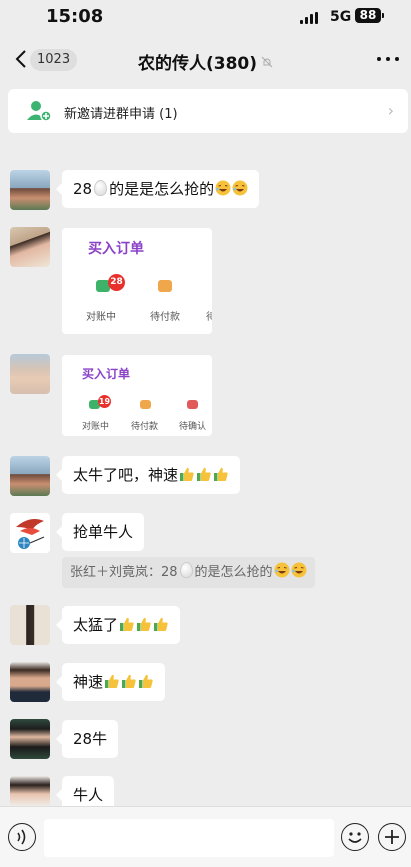 The height and width of the screenshot is (867, 411). I want to click on quoted-message: 张红＋刘竟岚：28 的是怎么抢的, so click(188, 572).